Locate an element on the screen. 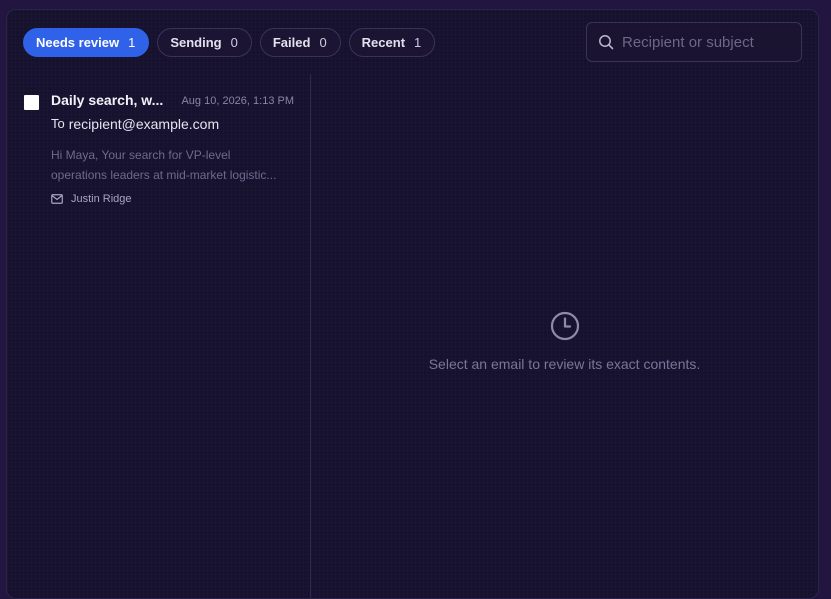 Image resolution: width=831 pixels, height=599 pixels. search-box is located at coordinates (694, 42).